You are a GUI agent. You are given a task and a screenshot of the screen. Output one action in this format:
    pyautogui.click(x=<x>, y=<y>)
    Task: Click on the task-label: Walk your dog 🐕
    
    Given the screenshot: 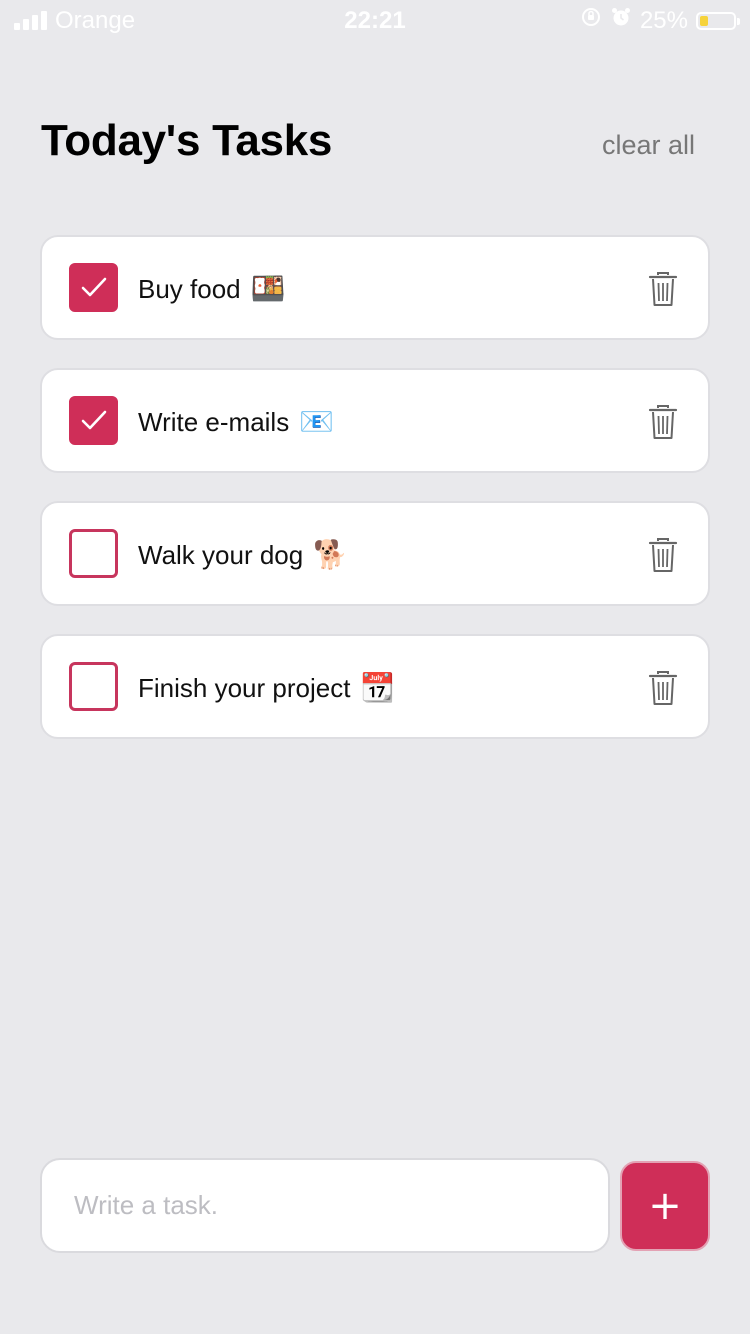 What is the action you would take?
    pyautogui.click(x=243, y=554)
    